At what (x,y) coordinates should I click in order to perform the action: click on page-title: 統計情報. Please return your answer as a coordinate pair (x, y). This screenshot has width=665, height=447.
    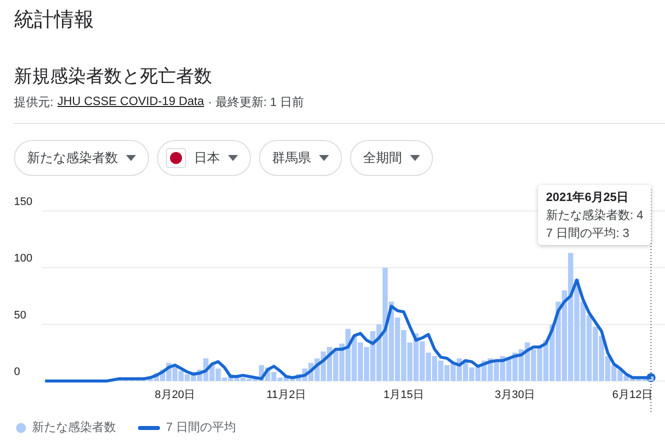
    Looking at the image, I should click on (54, 20).